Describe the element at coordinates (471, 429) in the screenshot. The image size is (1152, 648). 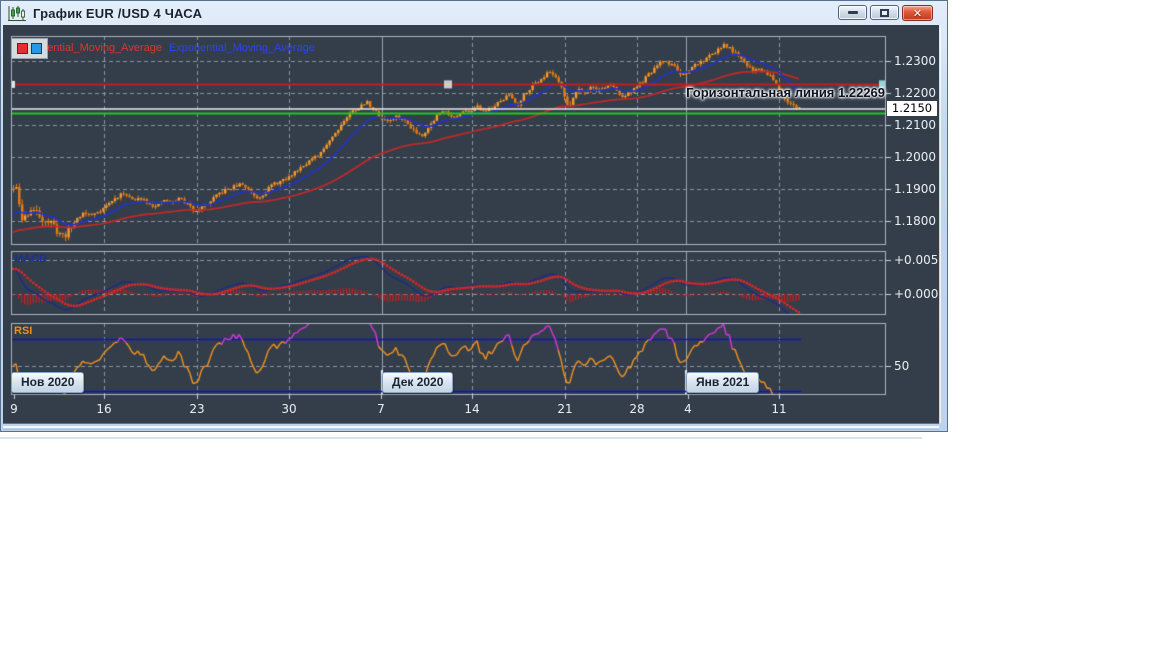
I see `window-frame-bottom-line` at that location.